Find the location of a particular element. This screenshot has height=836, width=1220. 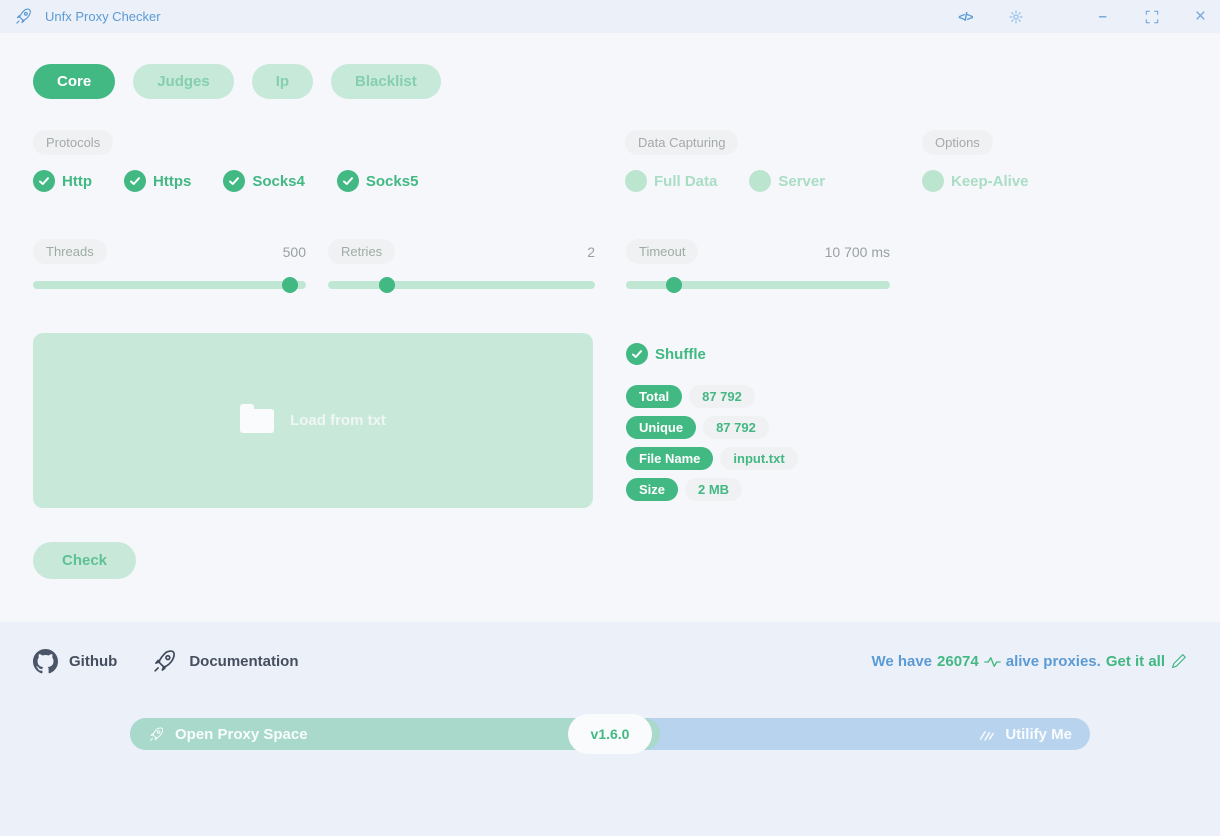

github-link: Github is located at coordinates (75, 661).